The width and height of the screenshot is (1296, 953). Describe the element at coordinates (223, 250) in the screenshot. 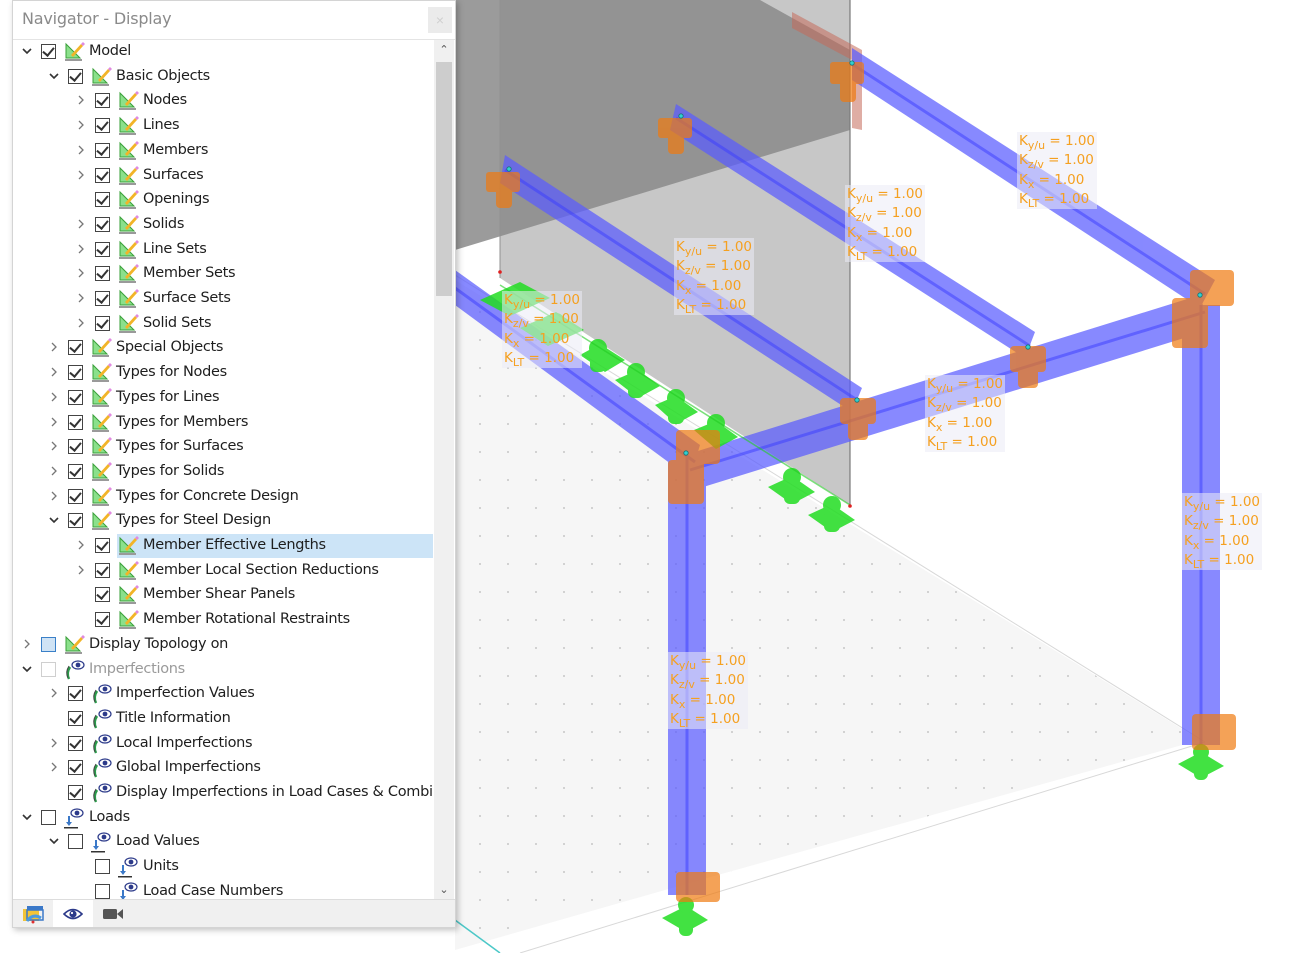

I see `tree-item: Line Sets` at that location.